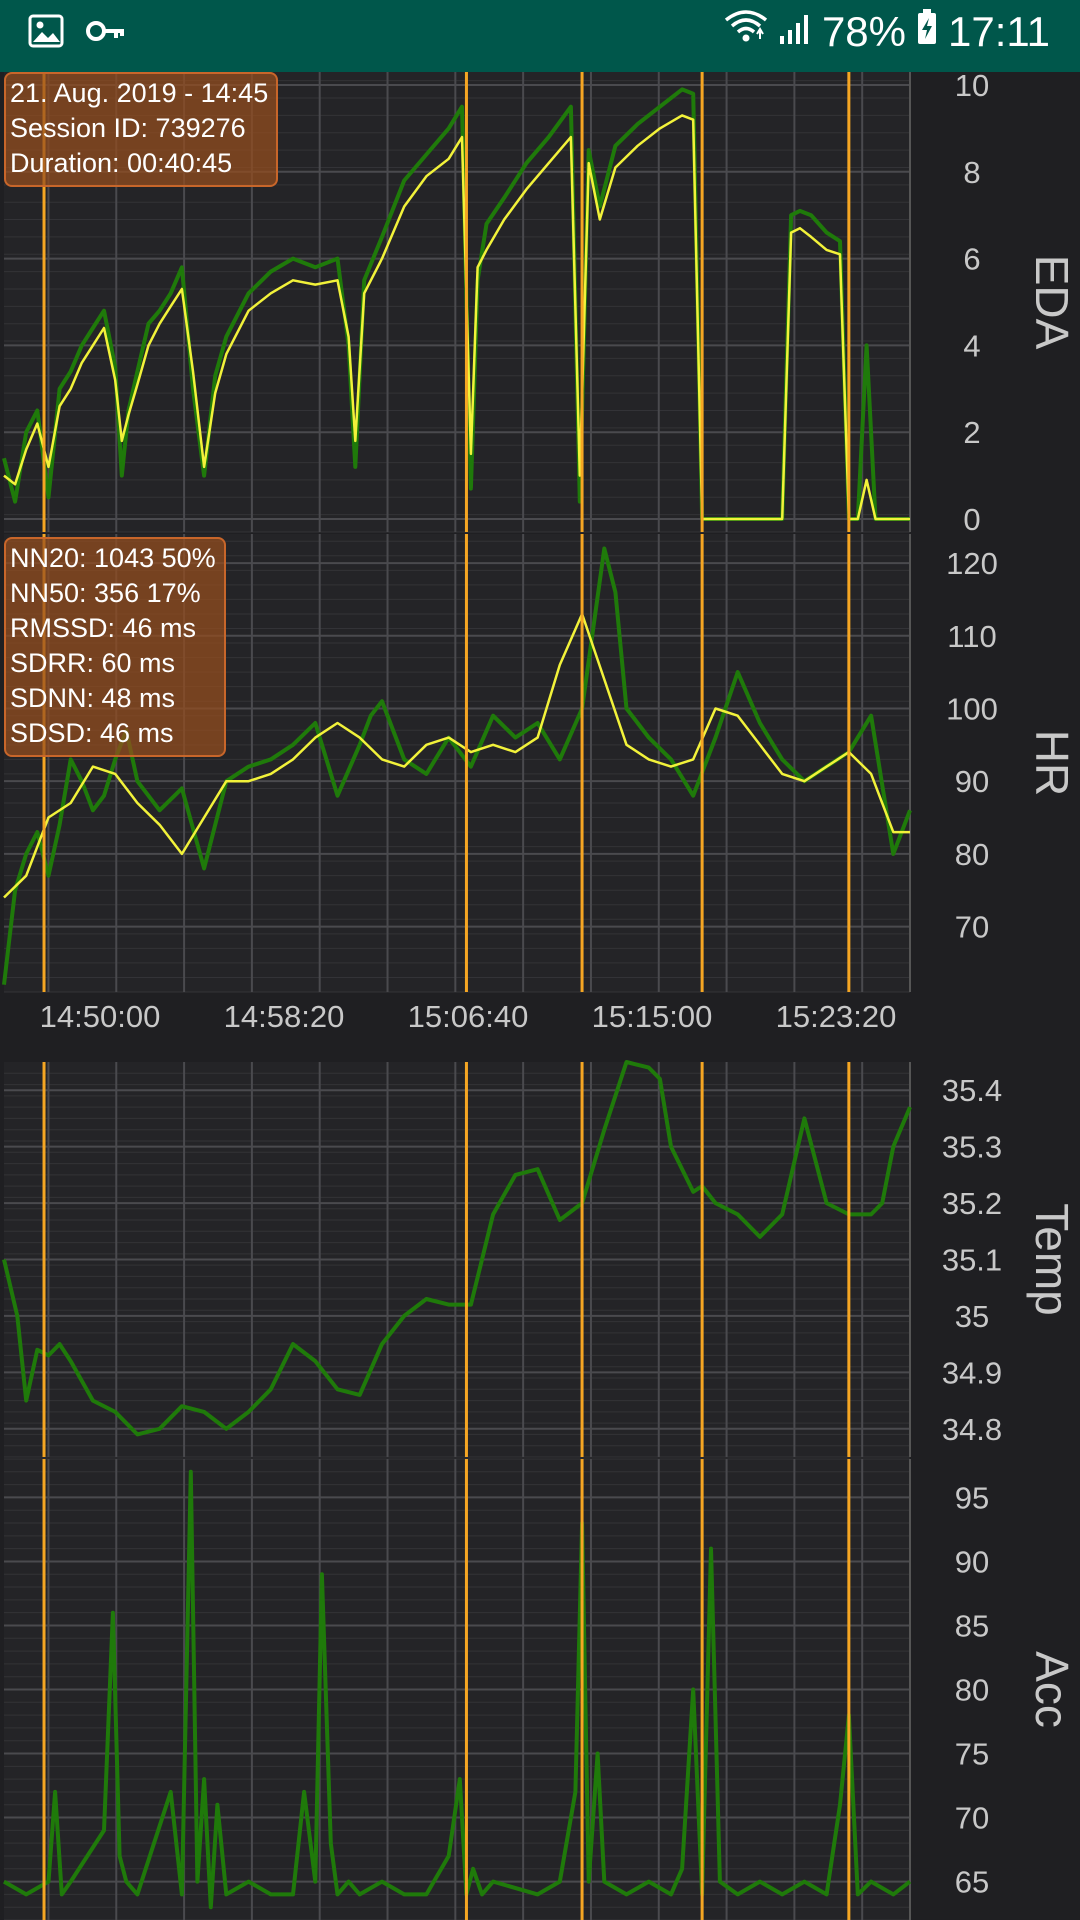 Image resolution: width=1080 pixels, height=1920 pixels. What do you see at coordinates (468, 1016) in the screenshot?
I see `time-axis-label: 15:06:40` at bounding box center [468, 1016].